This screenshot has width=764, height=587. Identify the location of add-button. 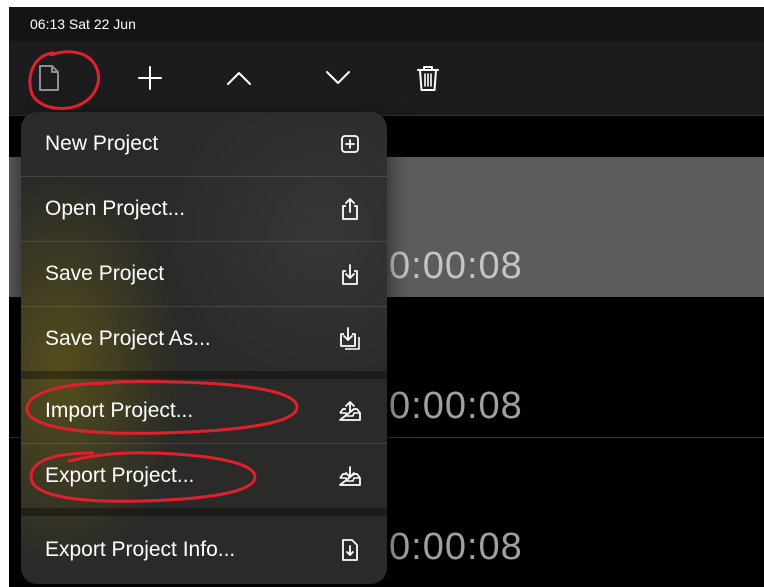
(150, 78).